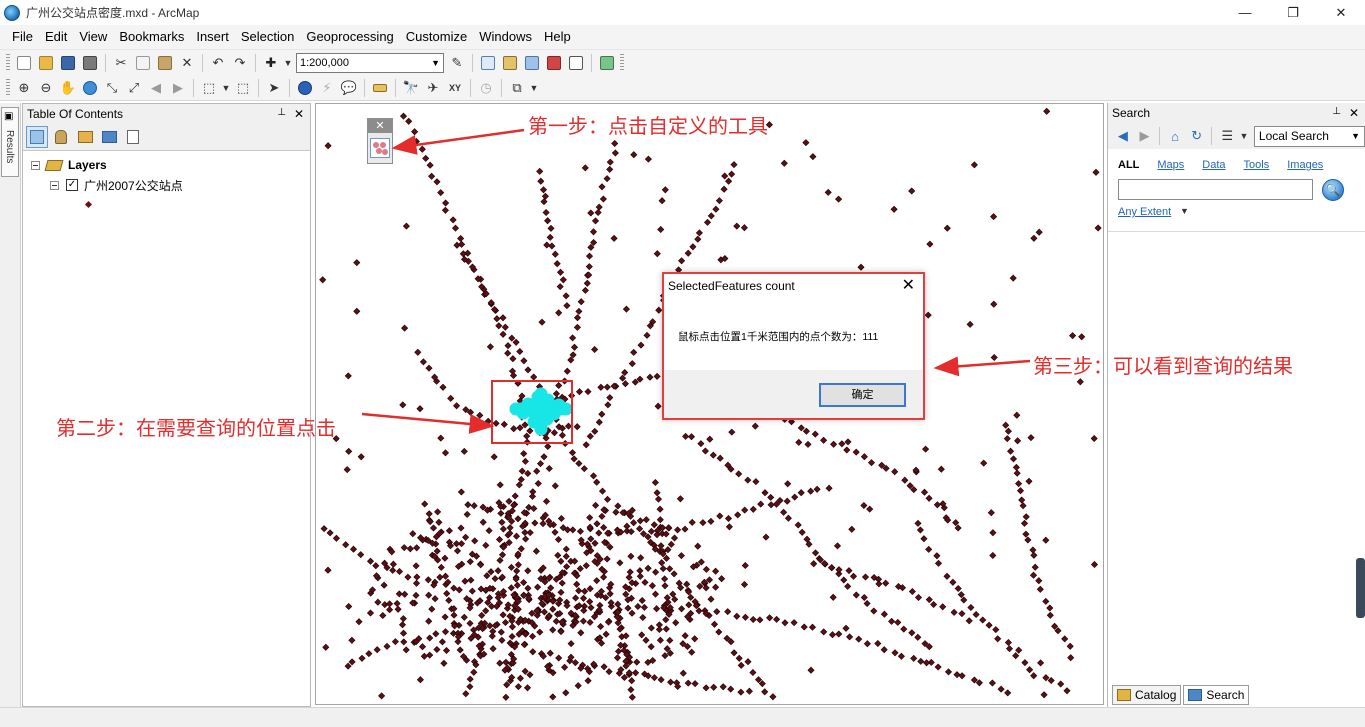 The width and height of the screenshot is (1365, 727). I want to click on mini-toolbar-close-button: ✕, so click(380, 126).